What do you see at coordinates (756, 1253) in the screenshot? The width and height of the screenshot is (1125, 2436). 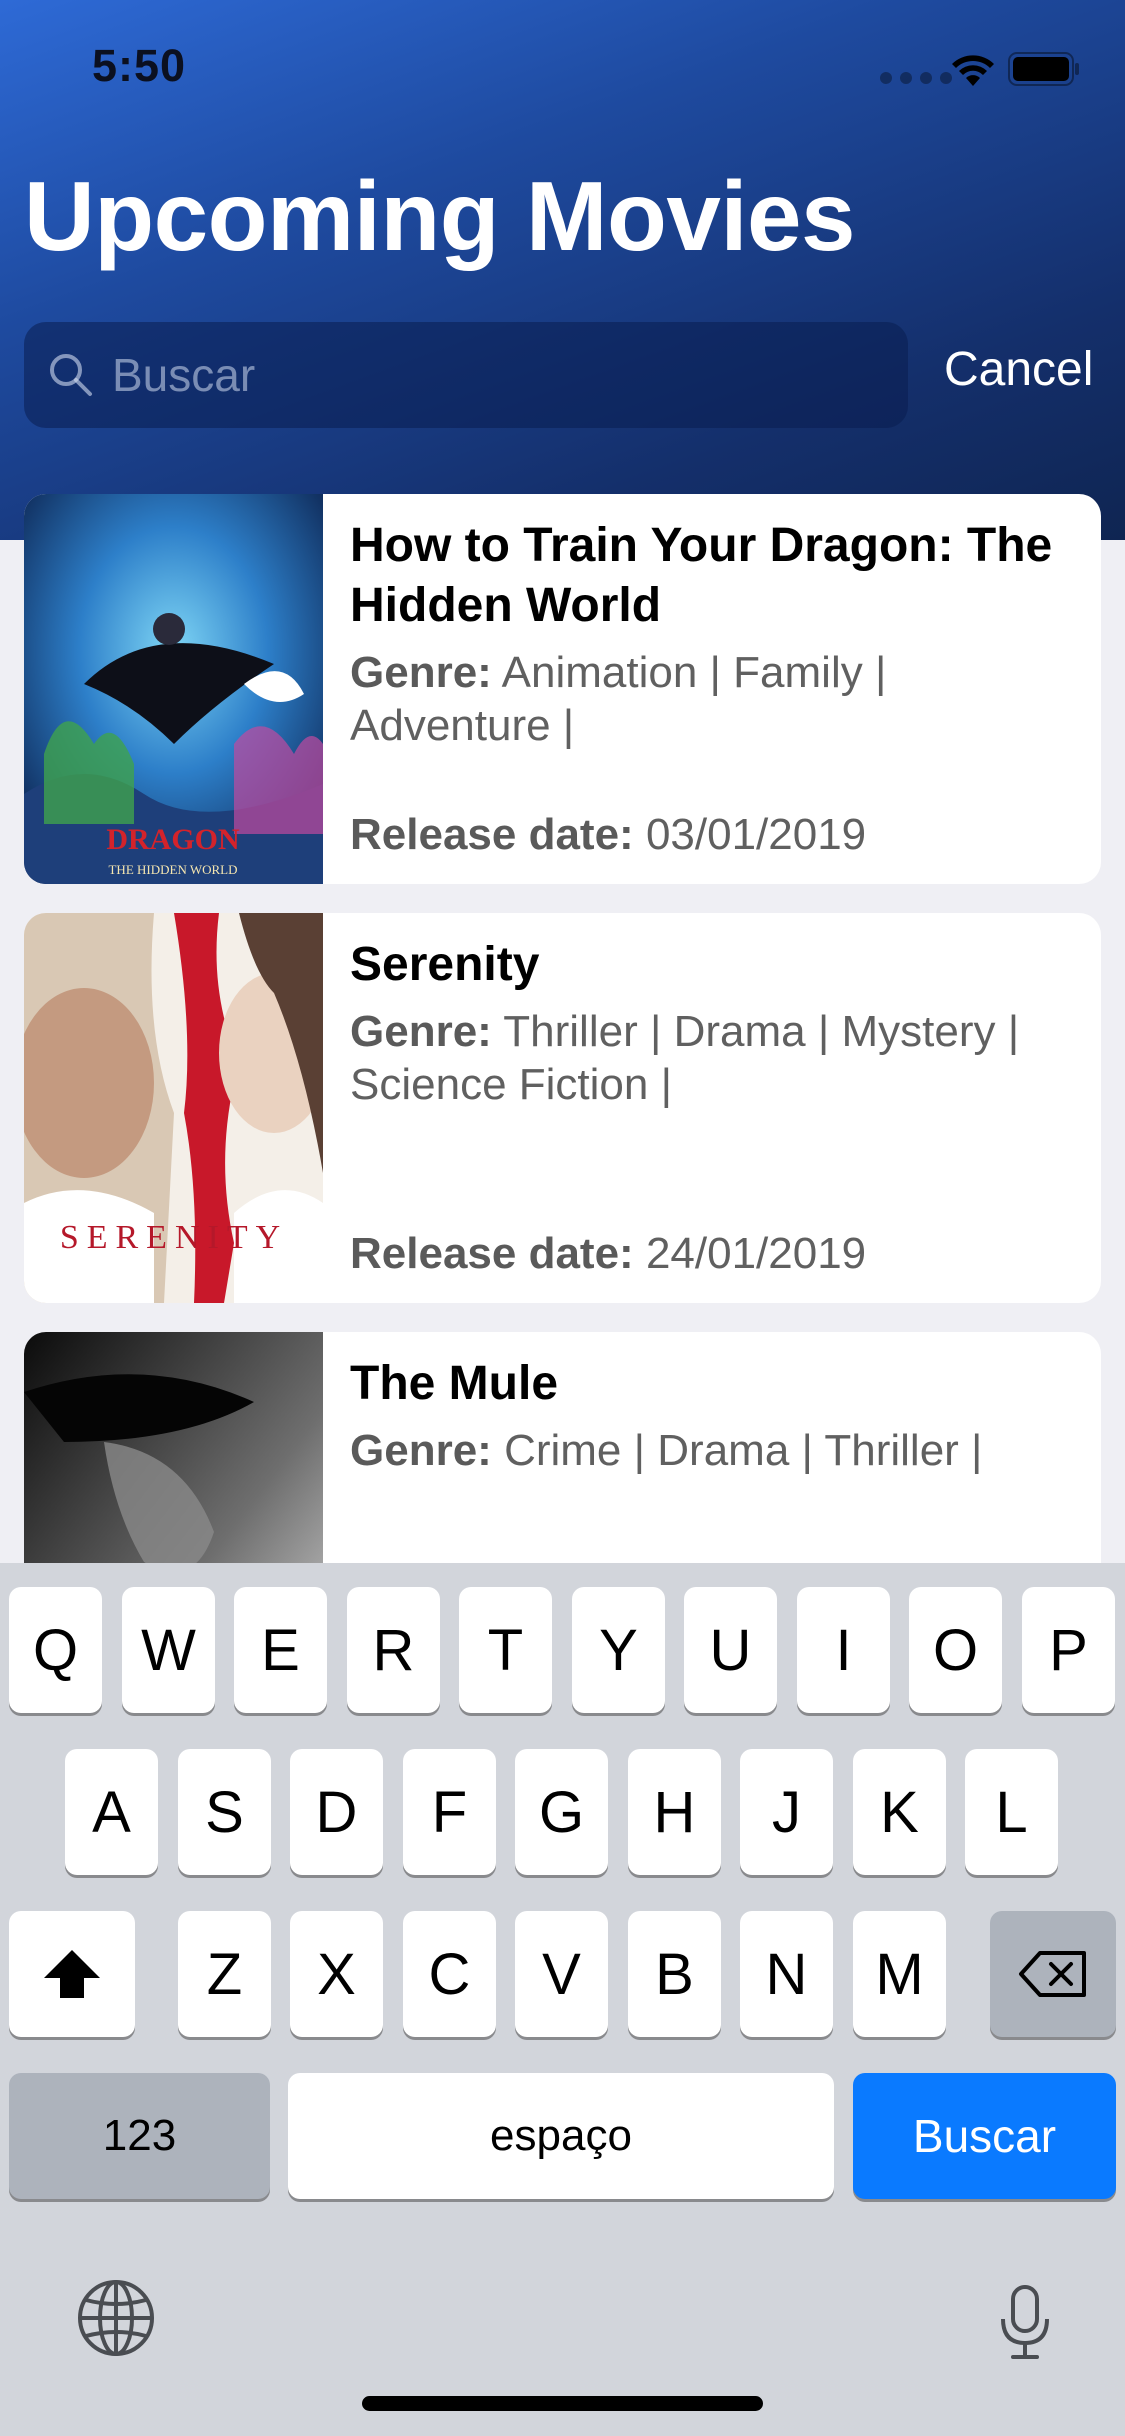 I see `release-date: 24/01/2019` at bounding box center [756, 1253].